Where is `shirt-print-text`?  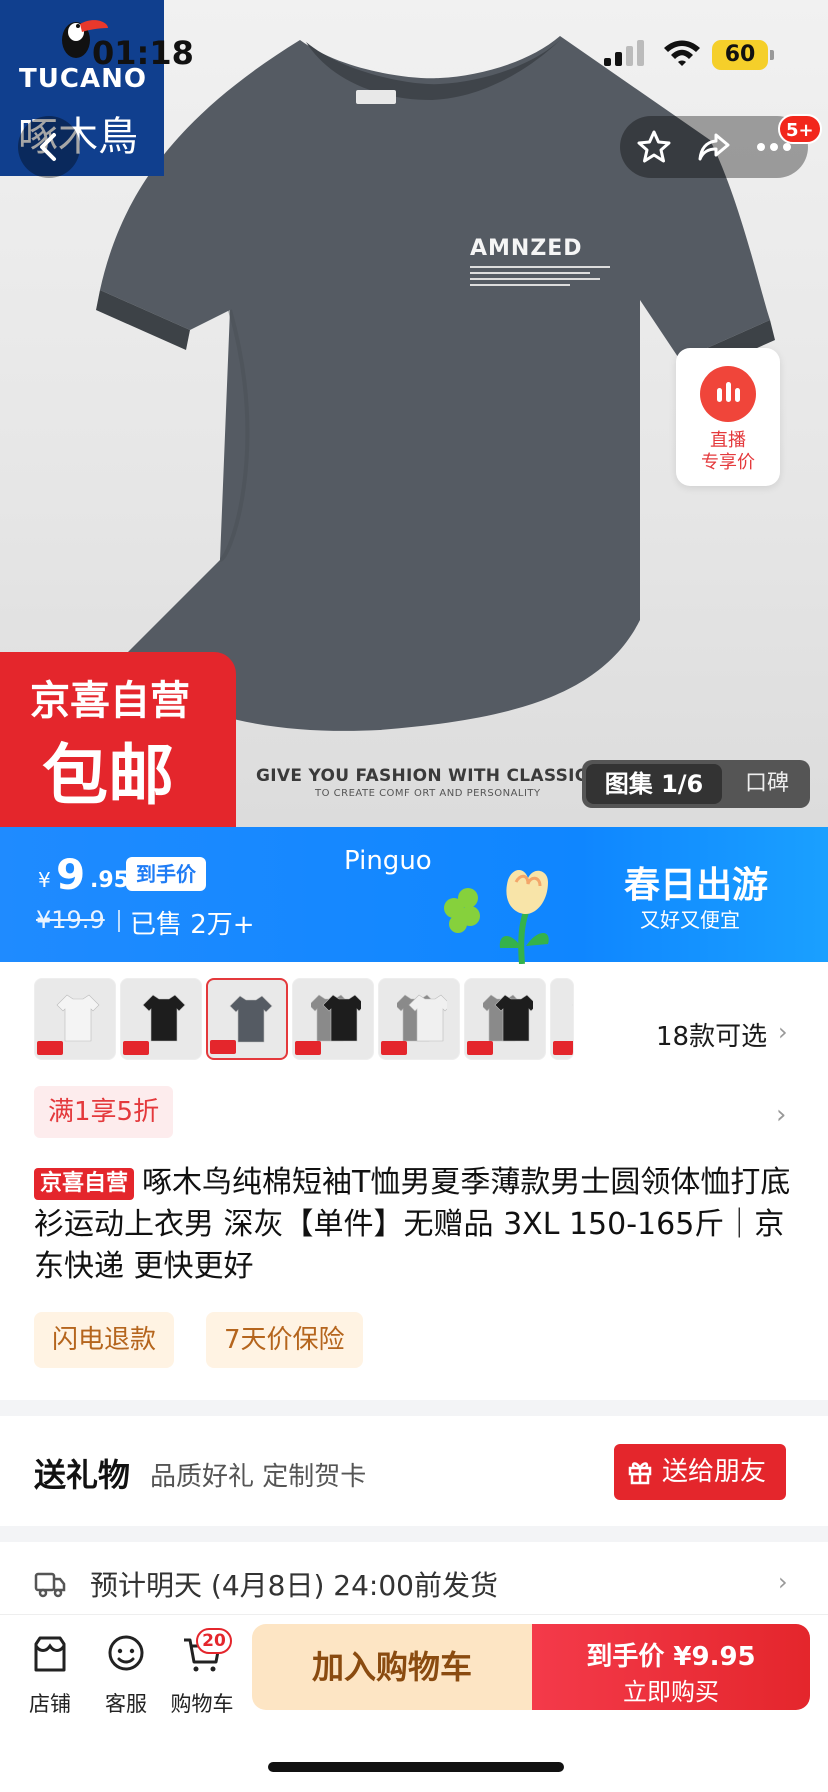
shirt-print-text is located at coordinates (540, 276).